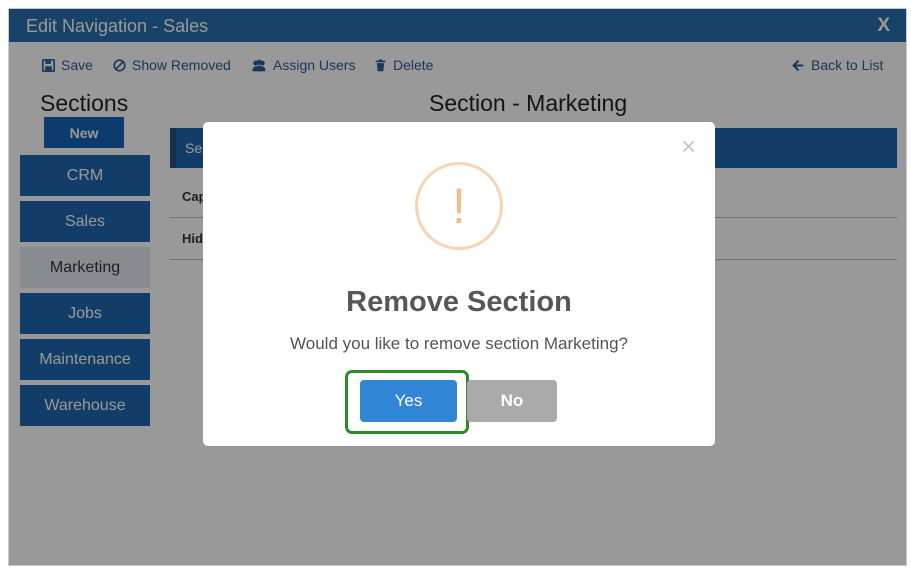  What do you see at coordinates (512, 401) in the screenshot?
I see `no-button: No` at bounding box center [512, 401].